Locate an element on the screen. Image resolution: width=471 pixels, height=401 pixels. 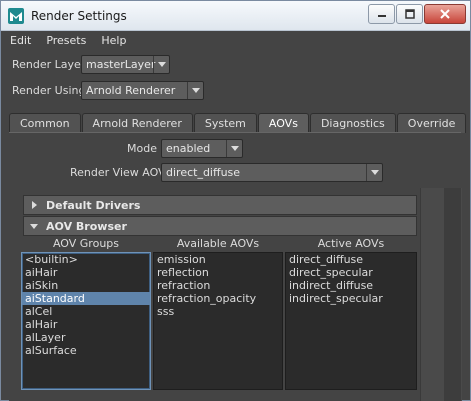
maximize-button is located at coordinates (409, 14).